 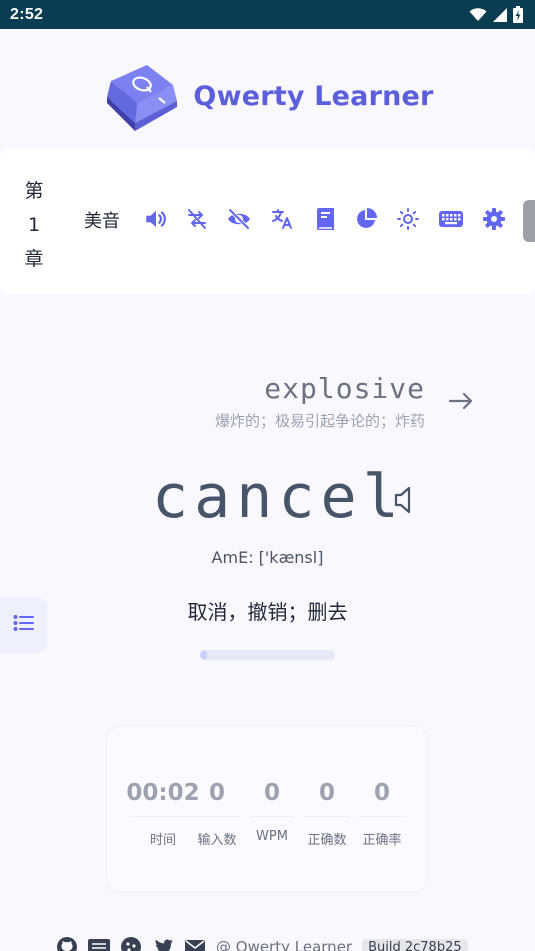 I want to click on stat-label: 时间, so click(x=162, y=840).